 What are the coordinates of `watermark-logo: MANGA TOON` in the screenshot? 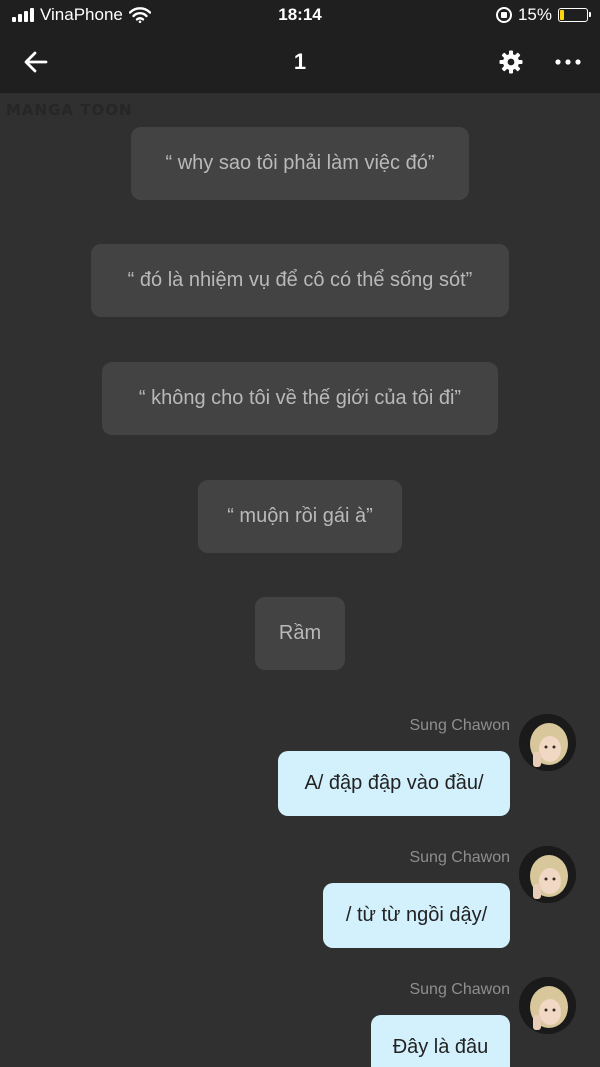 It's located at (69, 110).